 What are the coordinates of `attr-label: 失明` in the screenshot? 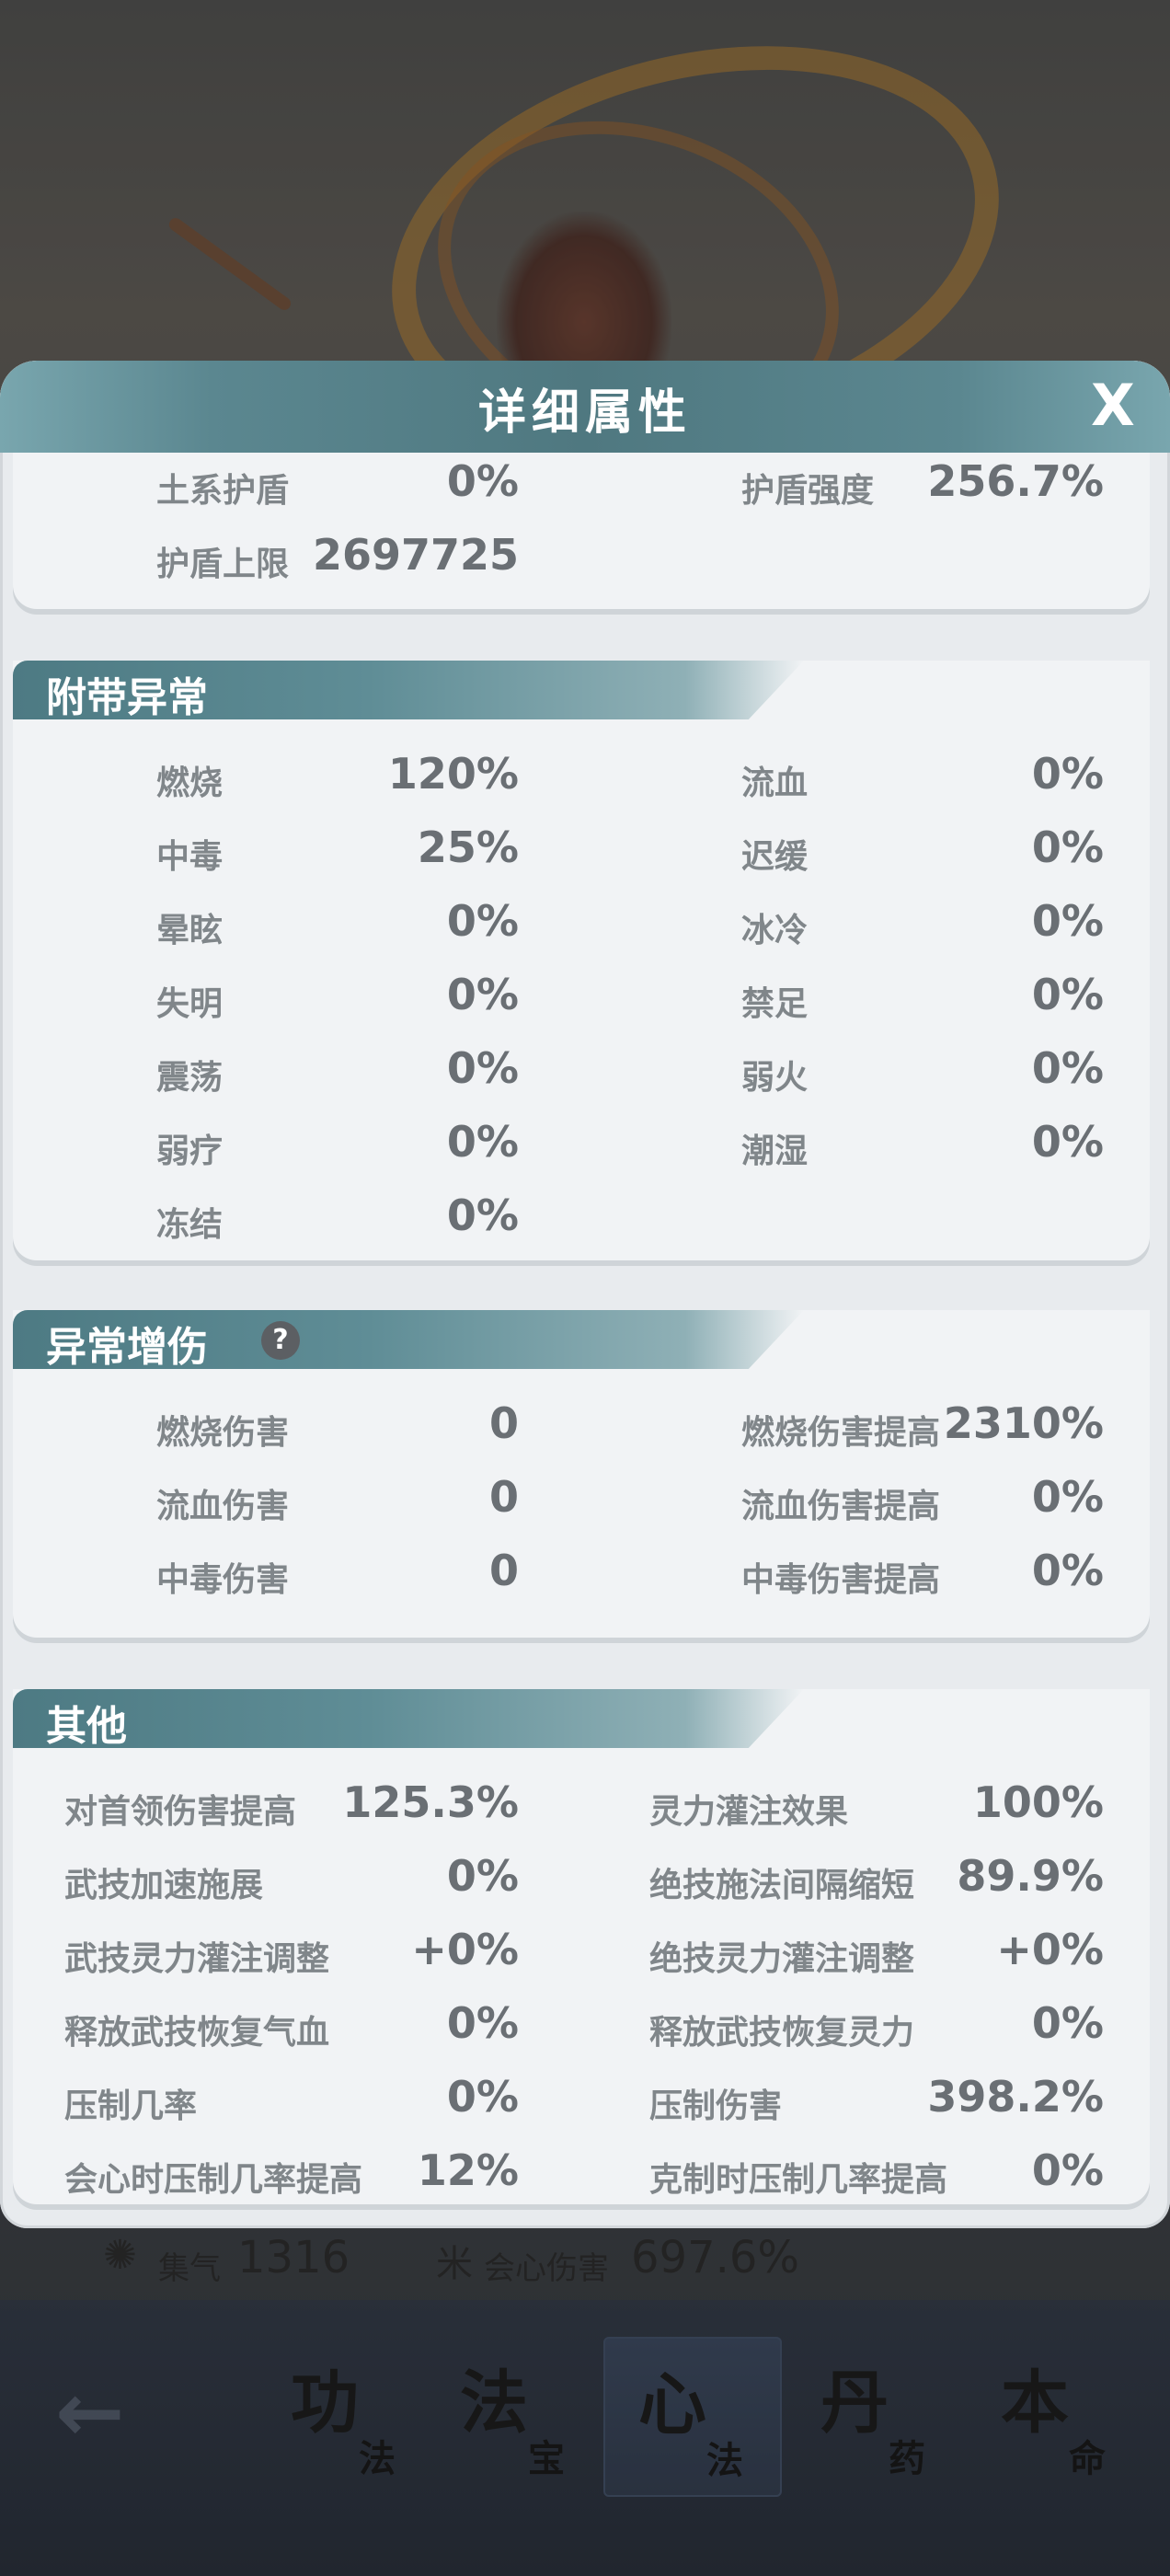 It's located at (190, 1004).